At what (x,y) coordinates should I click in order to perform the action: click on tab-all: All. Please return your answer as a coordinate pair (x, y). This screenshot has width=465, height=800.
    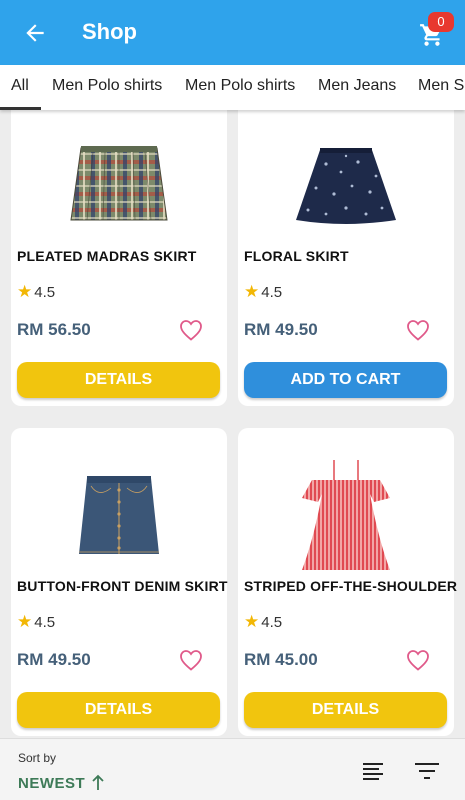
    Looking at the image, I should click on (20, 87).